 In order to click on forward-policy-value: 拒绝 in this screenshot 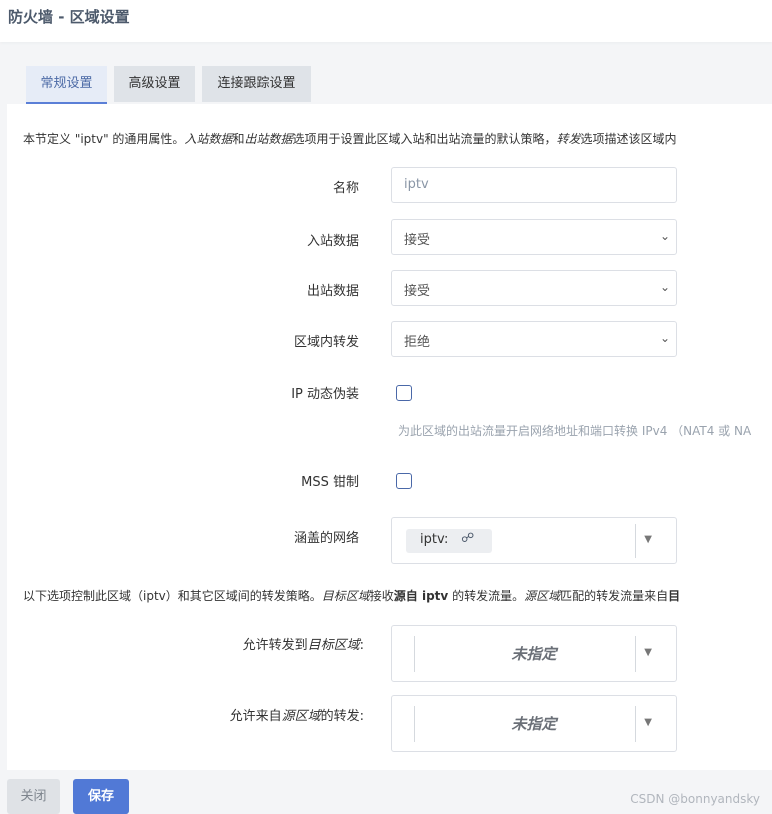, I will do `click(417, 342)`.